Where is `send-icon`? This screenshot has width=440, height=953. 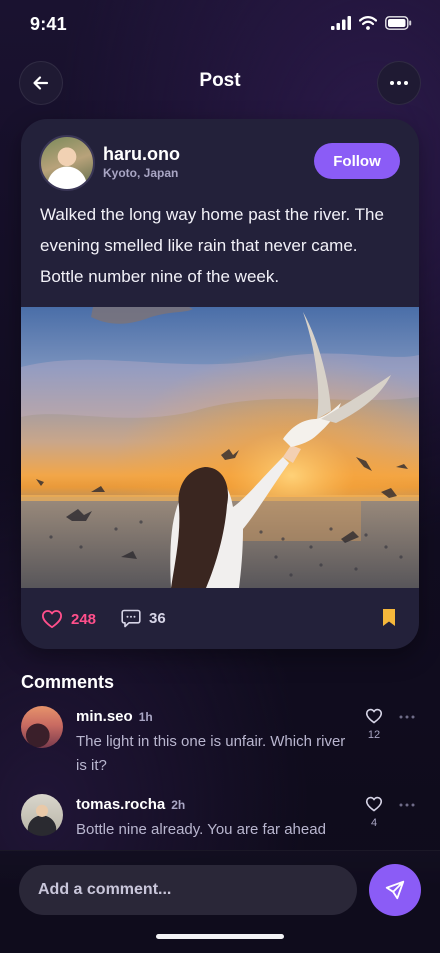 send-icon is located at coordinates (395, 890).